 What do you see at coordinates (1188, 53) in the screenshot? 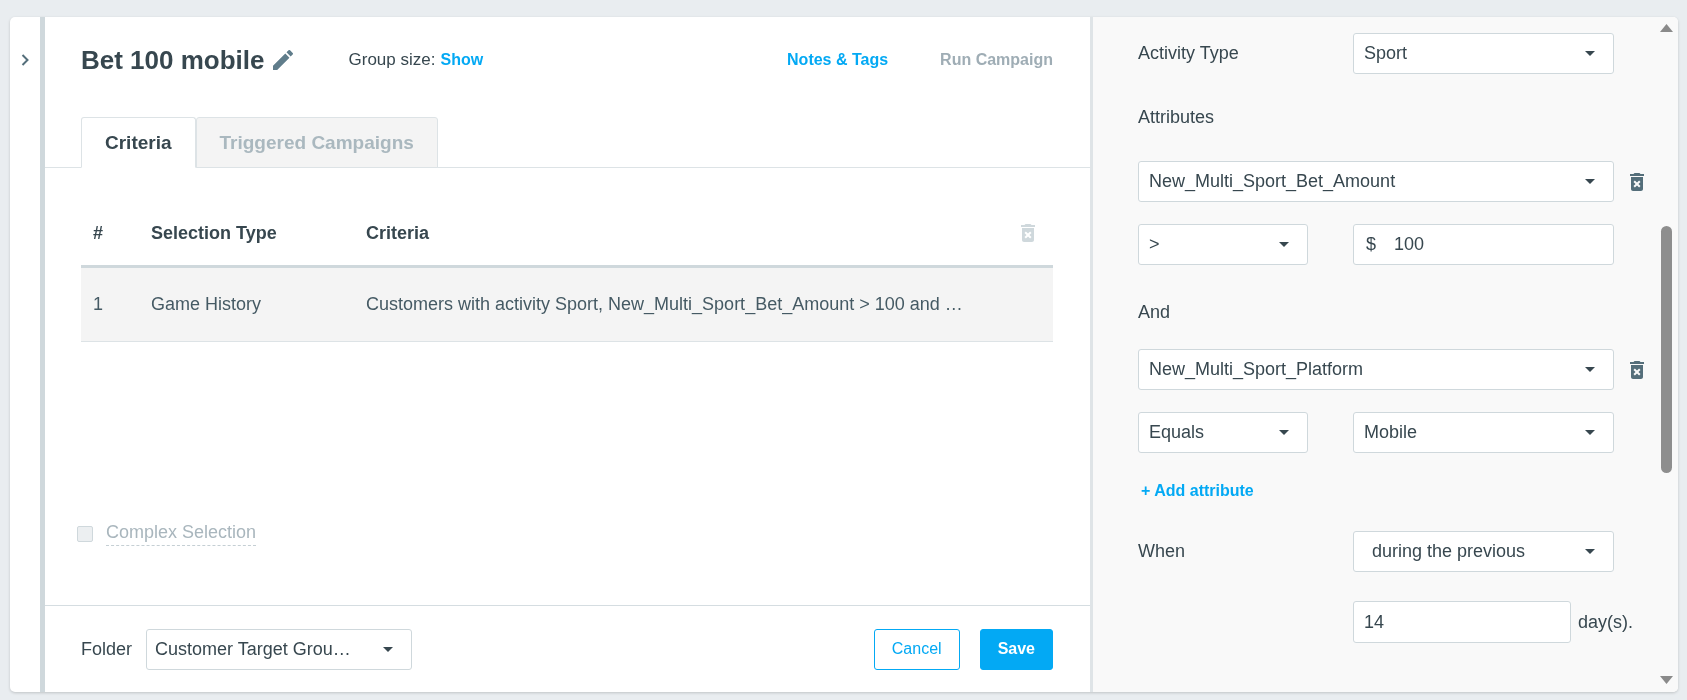
I see `field-label: Activity Type` at bounding box center [1188, 53].